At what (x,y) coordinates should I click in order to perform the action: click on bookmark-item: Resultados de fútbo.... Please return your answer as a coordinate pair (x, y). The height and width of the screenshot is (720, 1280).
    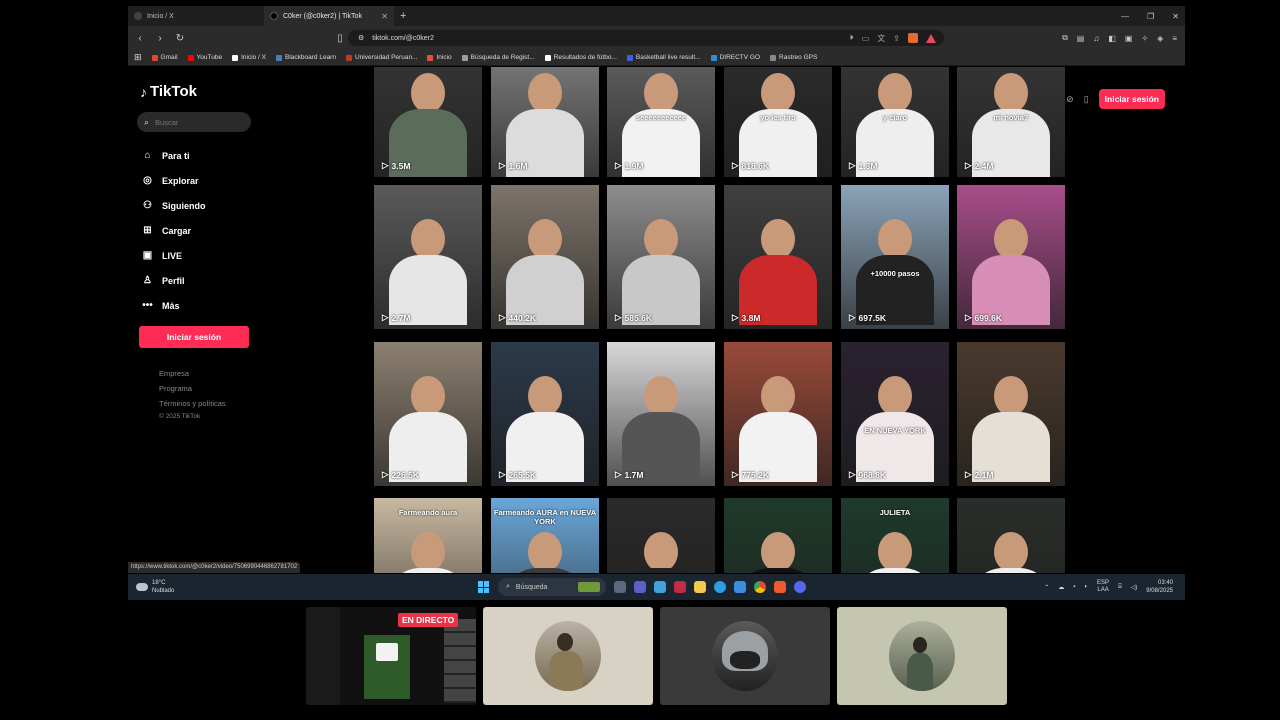
    Looking at the image, I should click on (580, 57).